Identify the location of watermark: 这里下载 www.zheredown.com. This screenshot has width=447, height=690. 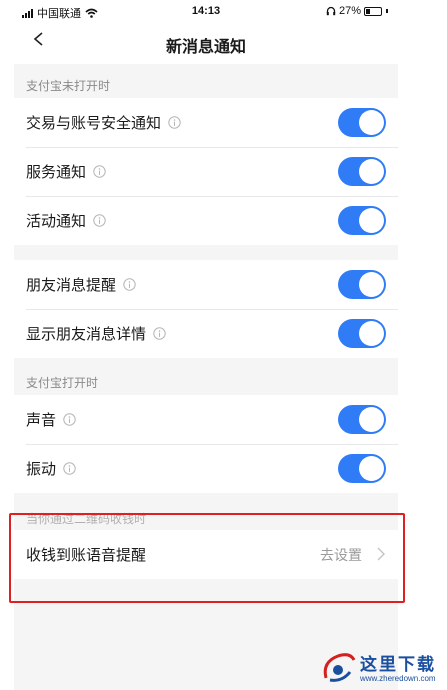
(378, 668).